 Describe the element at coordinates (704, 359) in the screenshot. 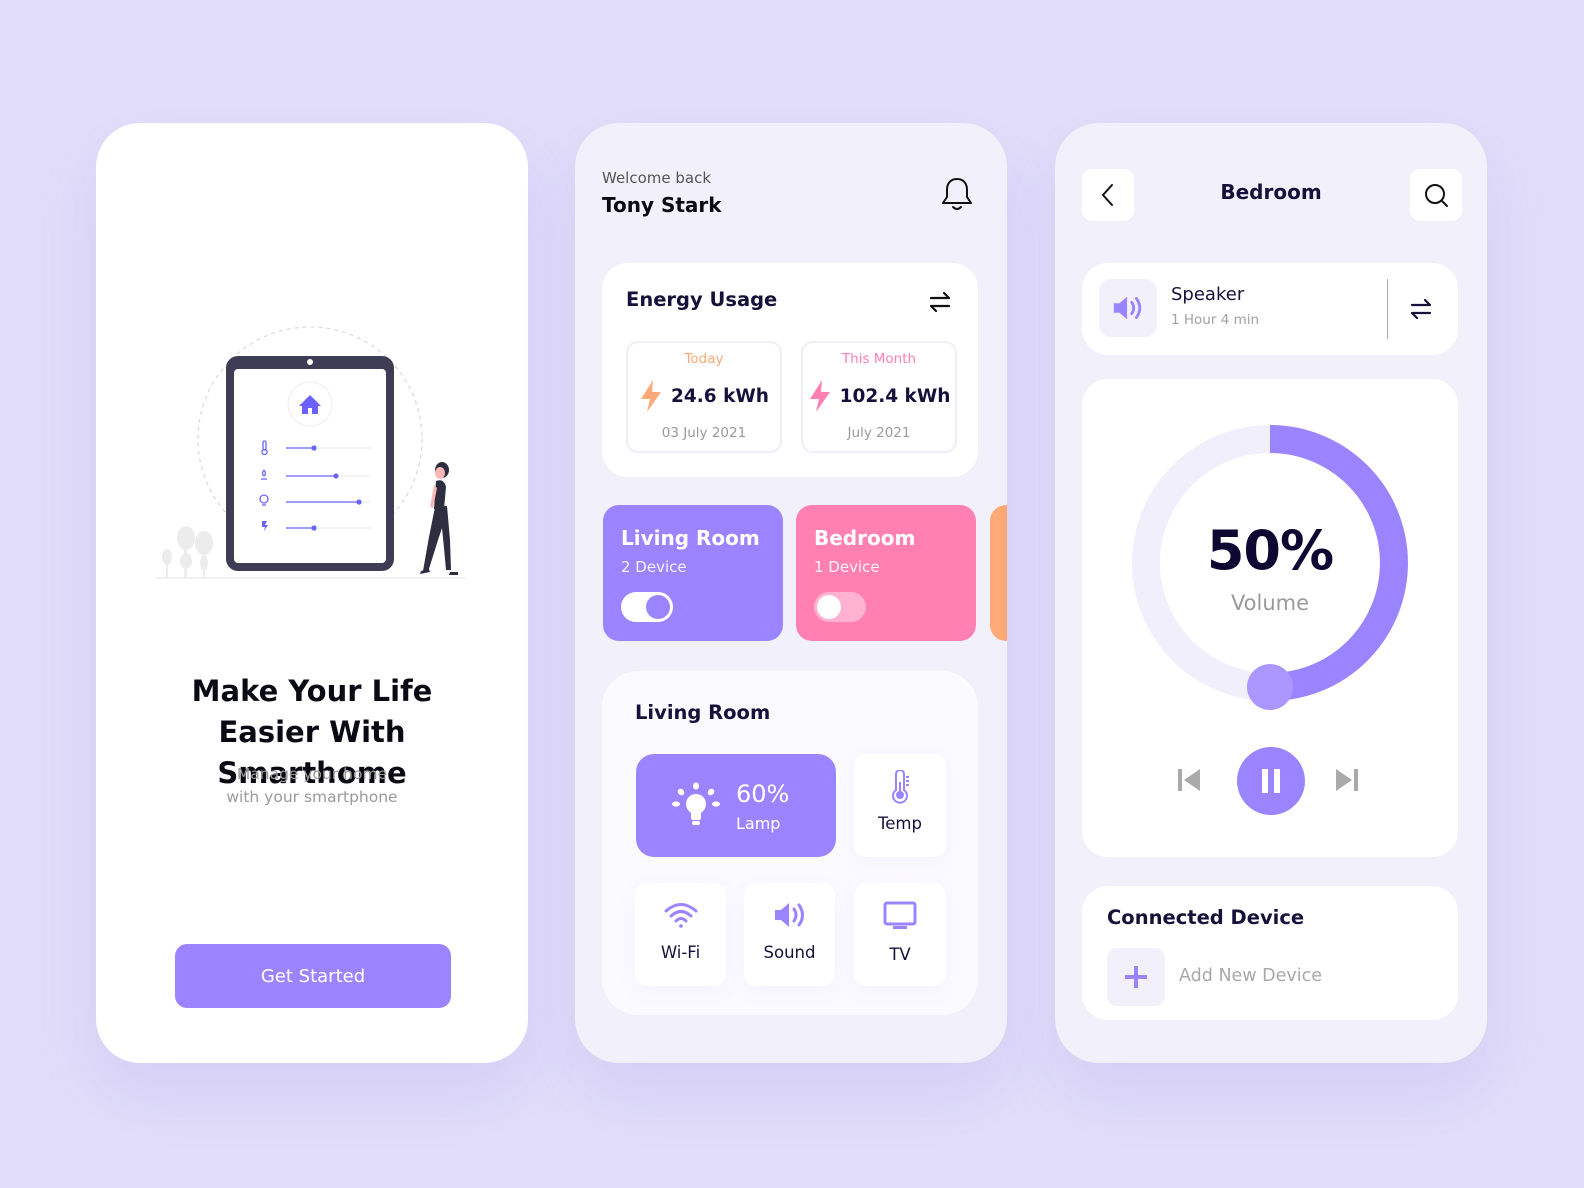

I see `today-label: Today` at that location.